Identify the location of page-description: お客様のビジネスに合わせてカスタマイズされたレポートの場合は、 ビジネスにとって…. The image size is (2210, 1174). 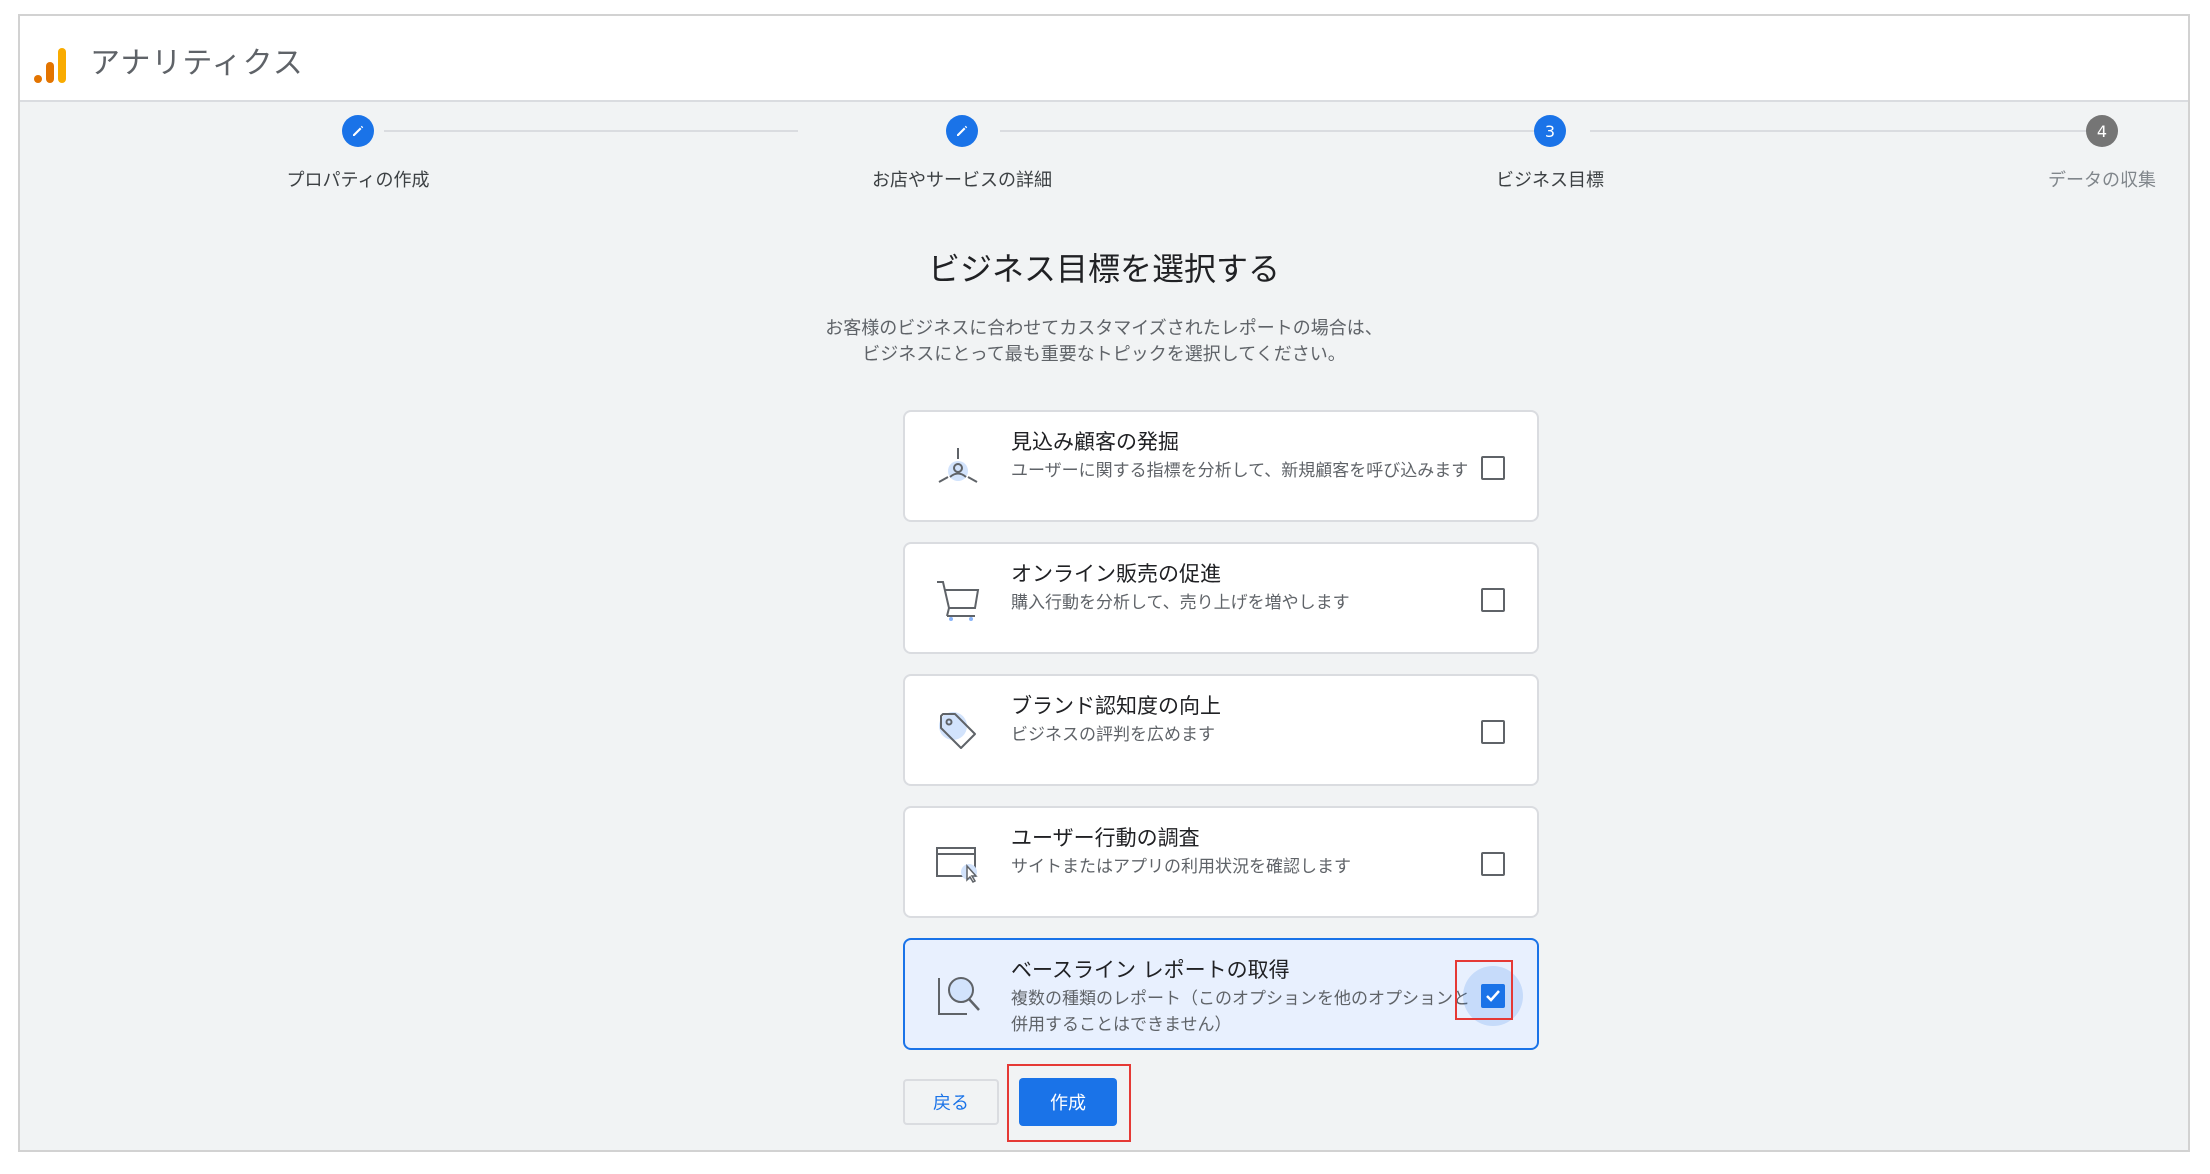
(1104, 342).